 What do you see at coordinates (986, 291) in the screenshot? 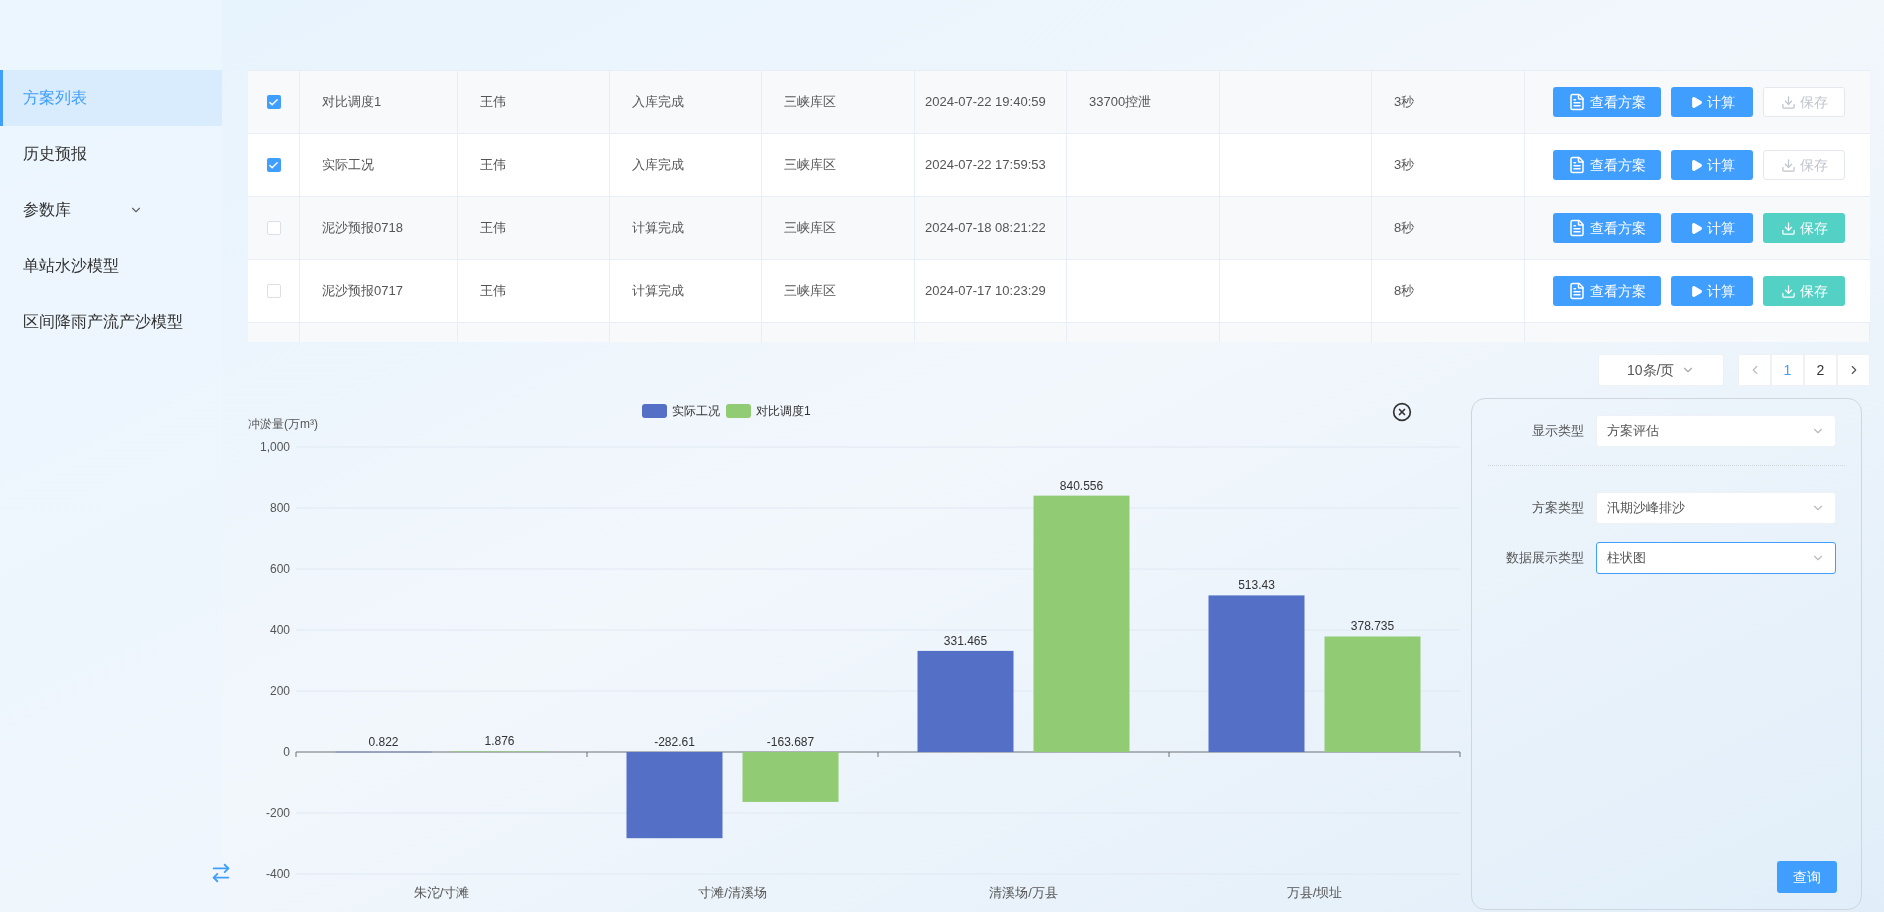
I see `table-cell-text: 2024-07-17 10:23:29` at bounding box center [986, 291].